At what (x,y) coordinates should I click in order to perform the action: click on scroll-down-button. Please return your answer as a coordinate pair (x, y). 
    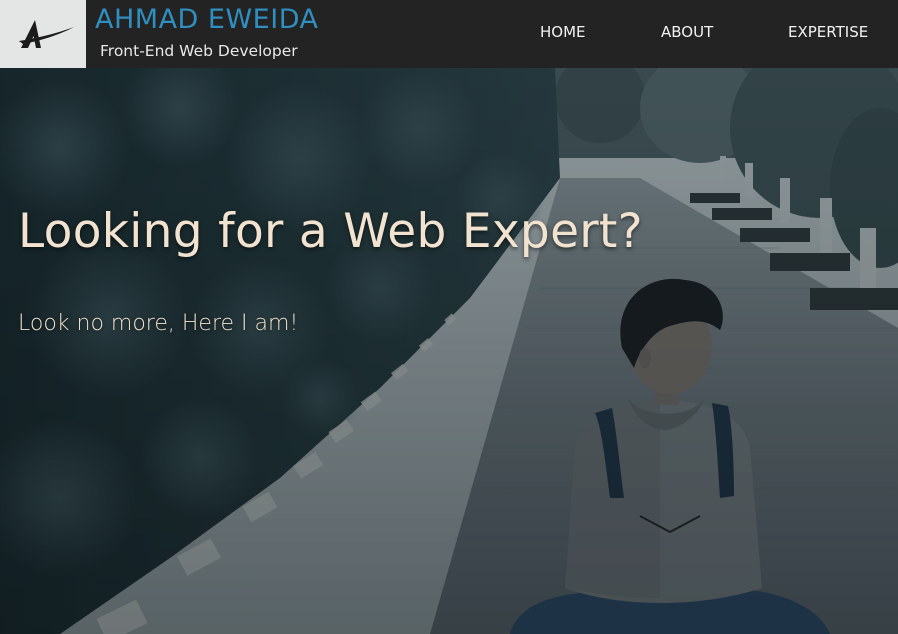
    Looking at the image, I should click on (670, 524).